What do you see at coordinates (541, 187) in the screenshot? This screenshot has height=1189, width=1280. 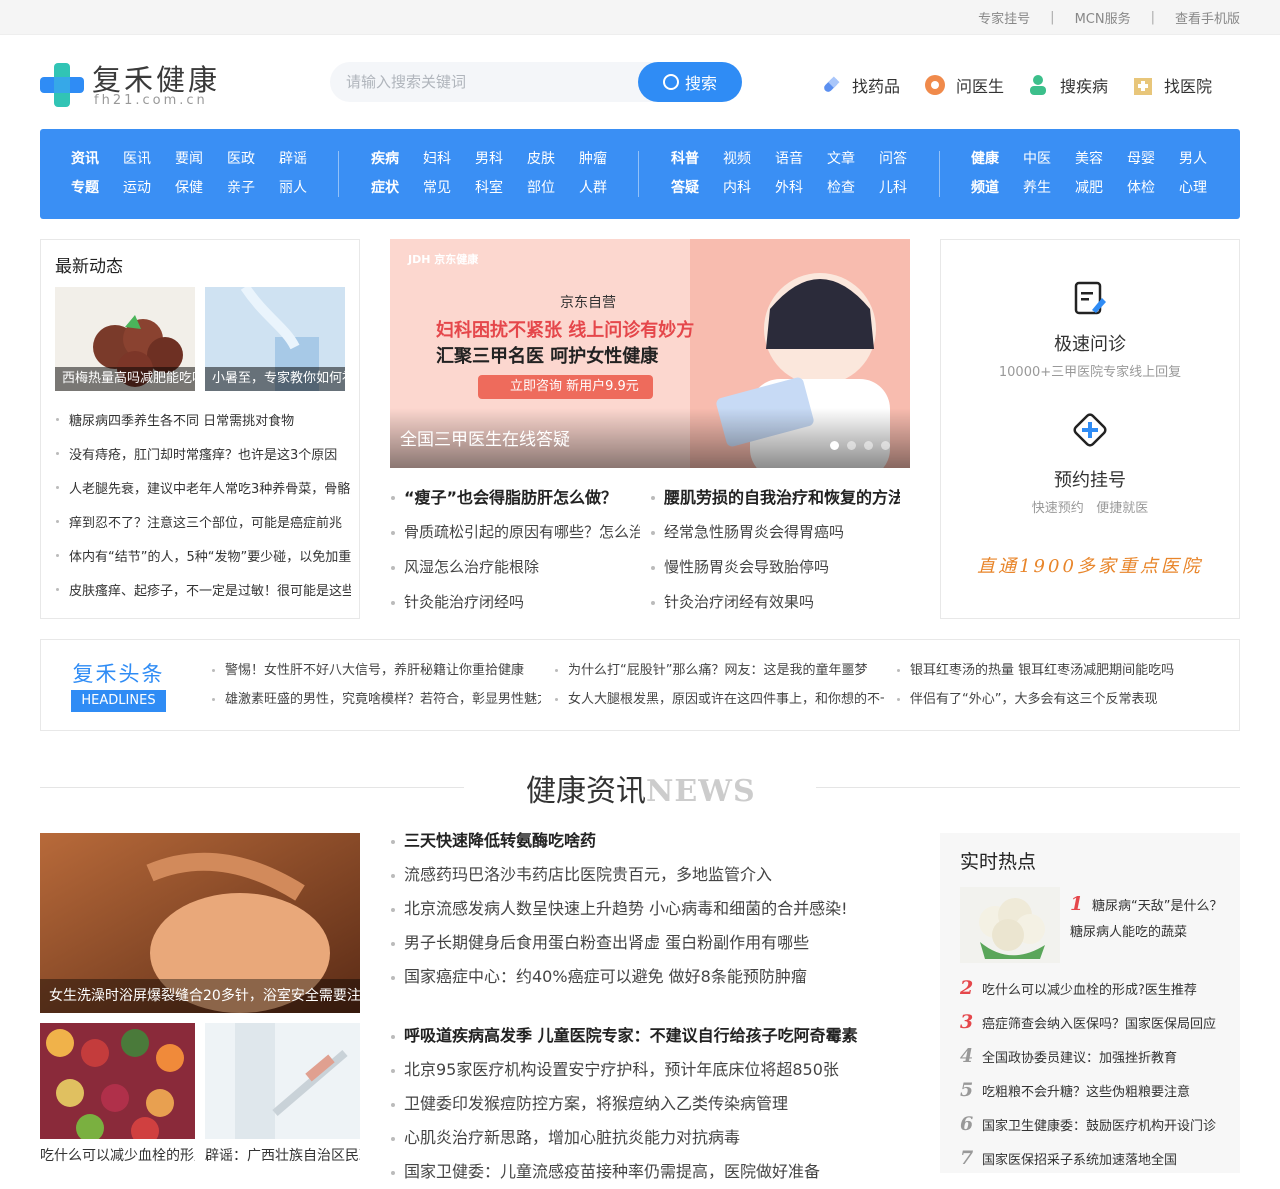 I see `nav-item: 部位` at bounding box center [541, 187].